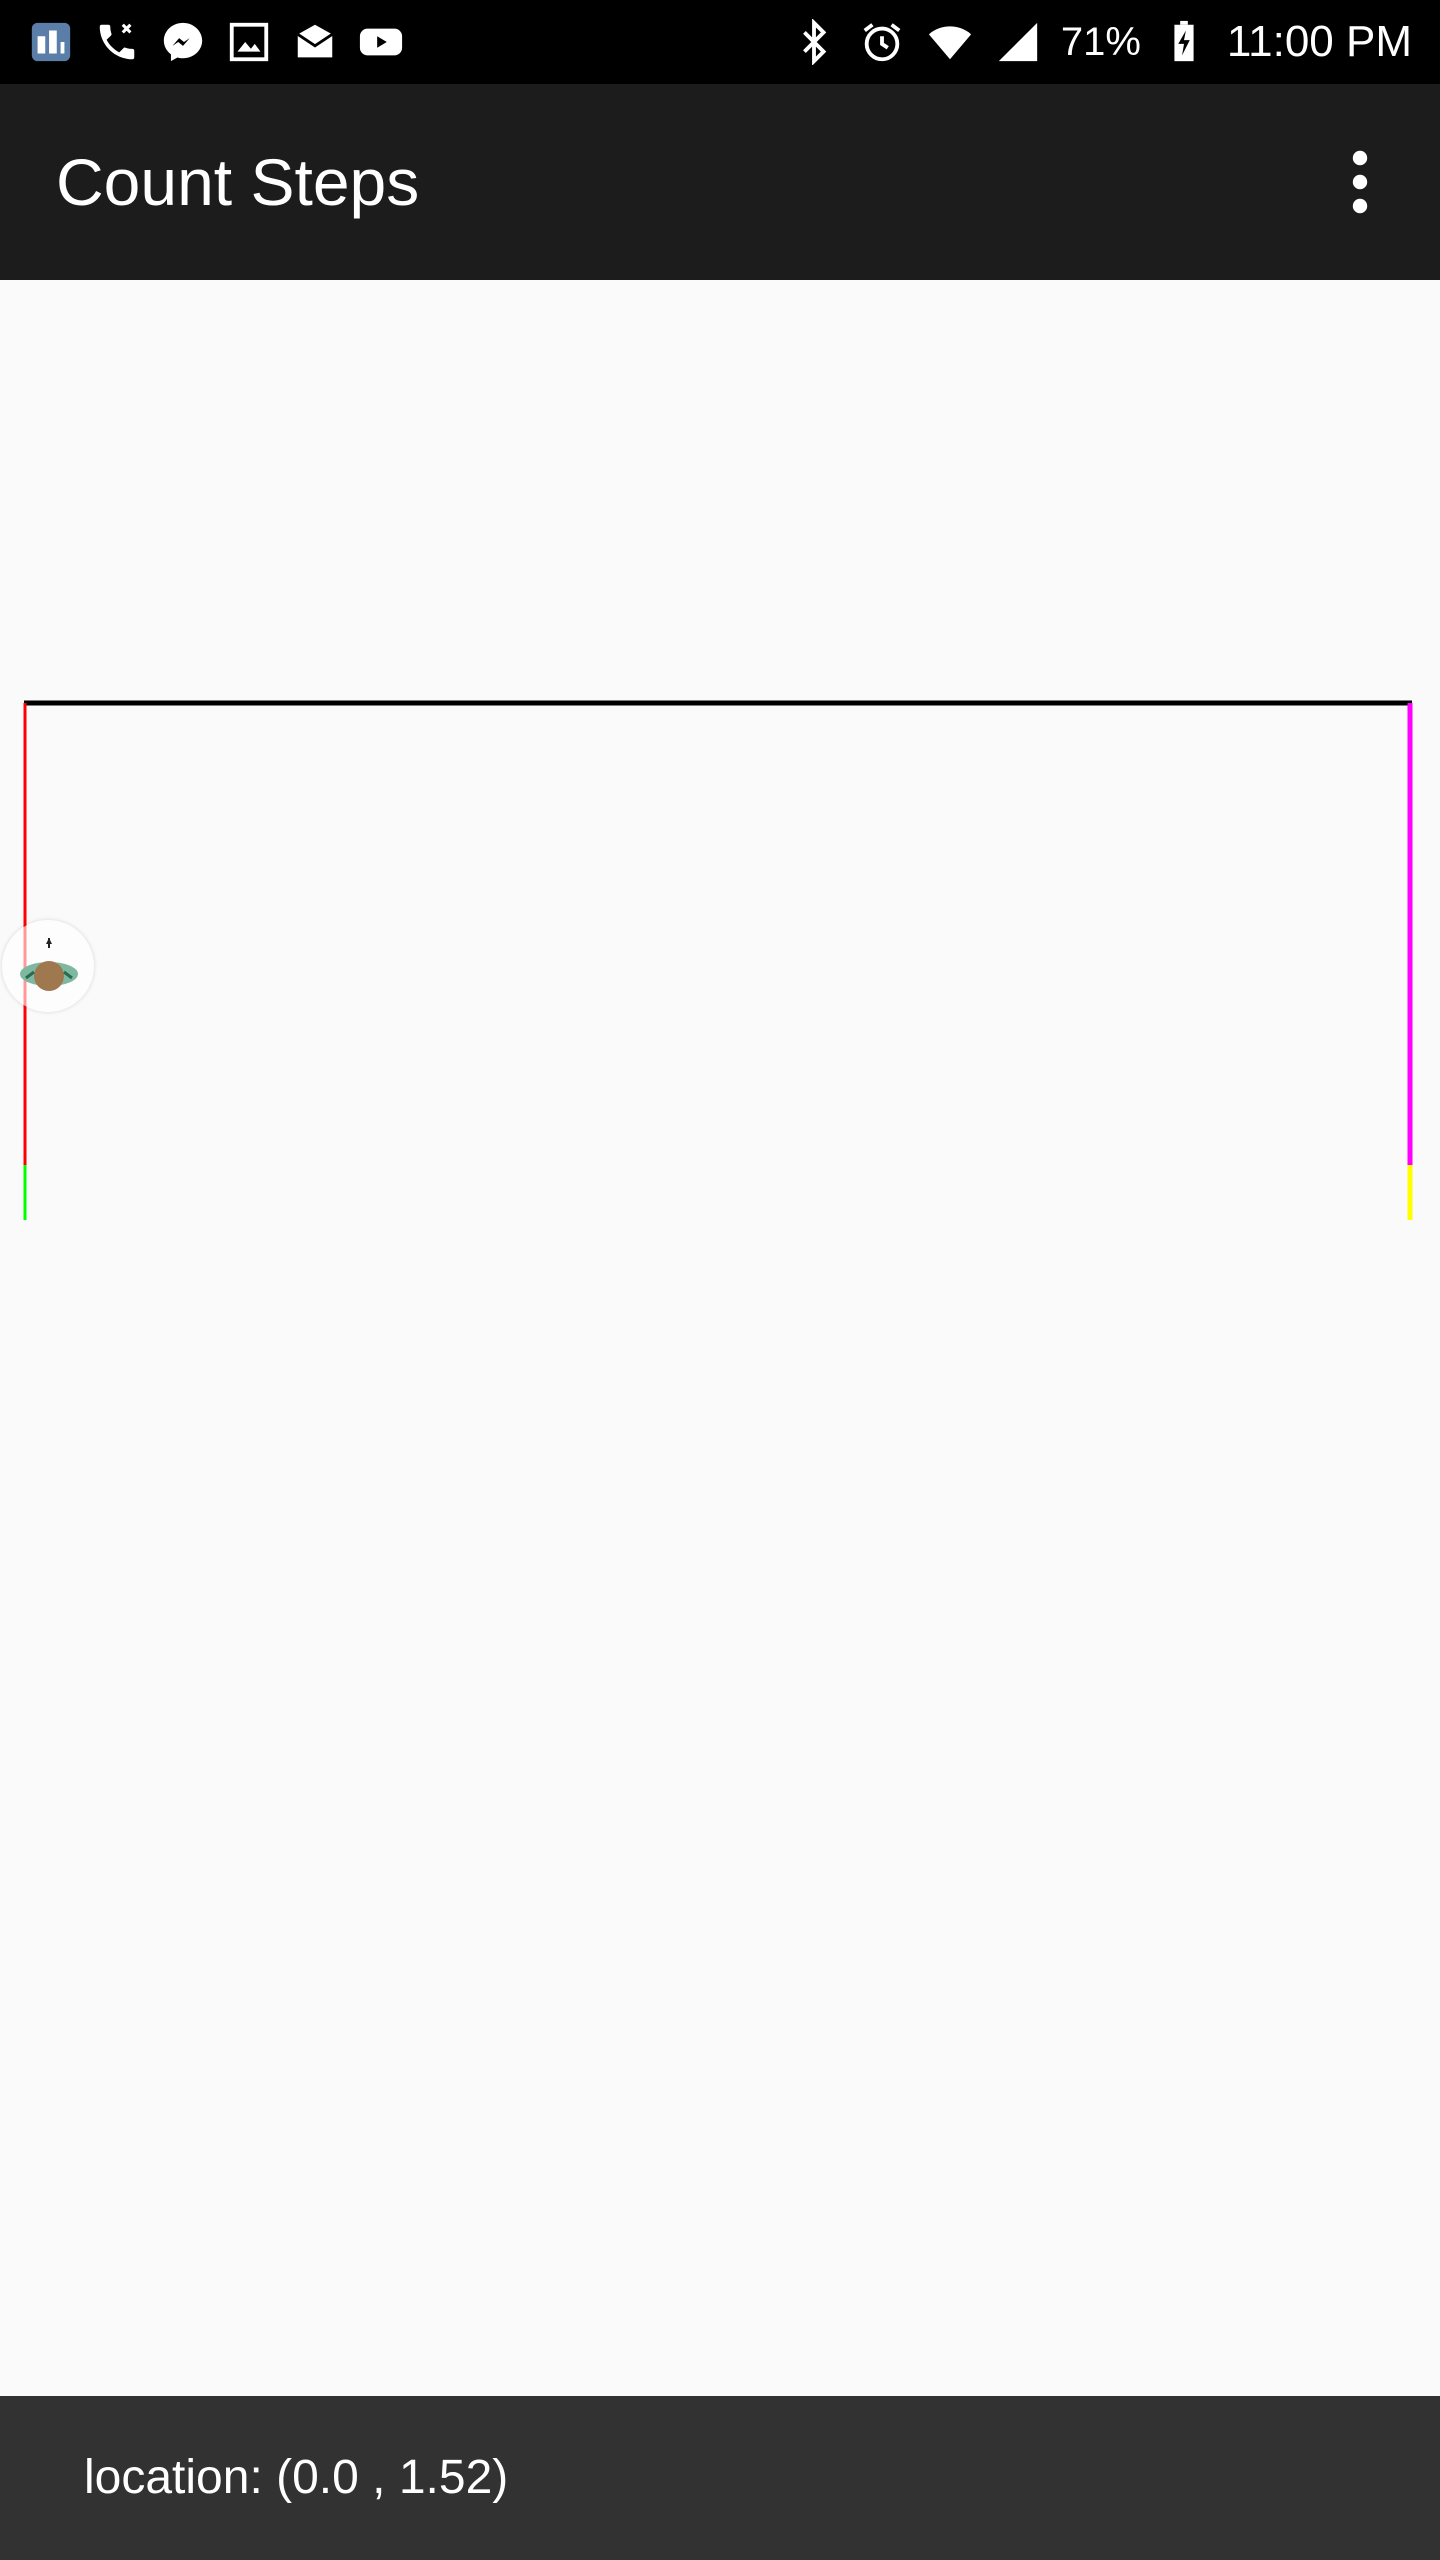 The height and width of the screenshot is (2560, 1440). I want to click on wifi-icon, so click(950, 42).